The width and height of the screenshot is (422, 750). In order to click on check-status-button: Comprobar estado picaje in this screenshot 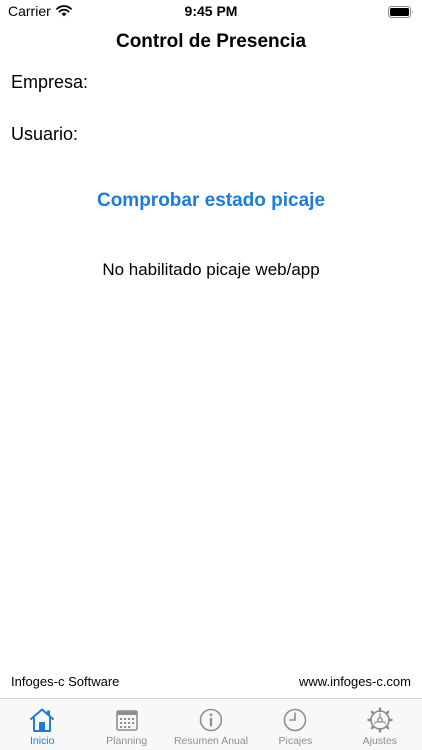, I will do `click(211, 201)`.